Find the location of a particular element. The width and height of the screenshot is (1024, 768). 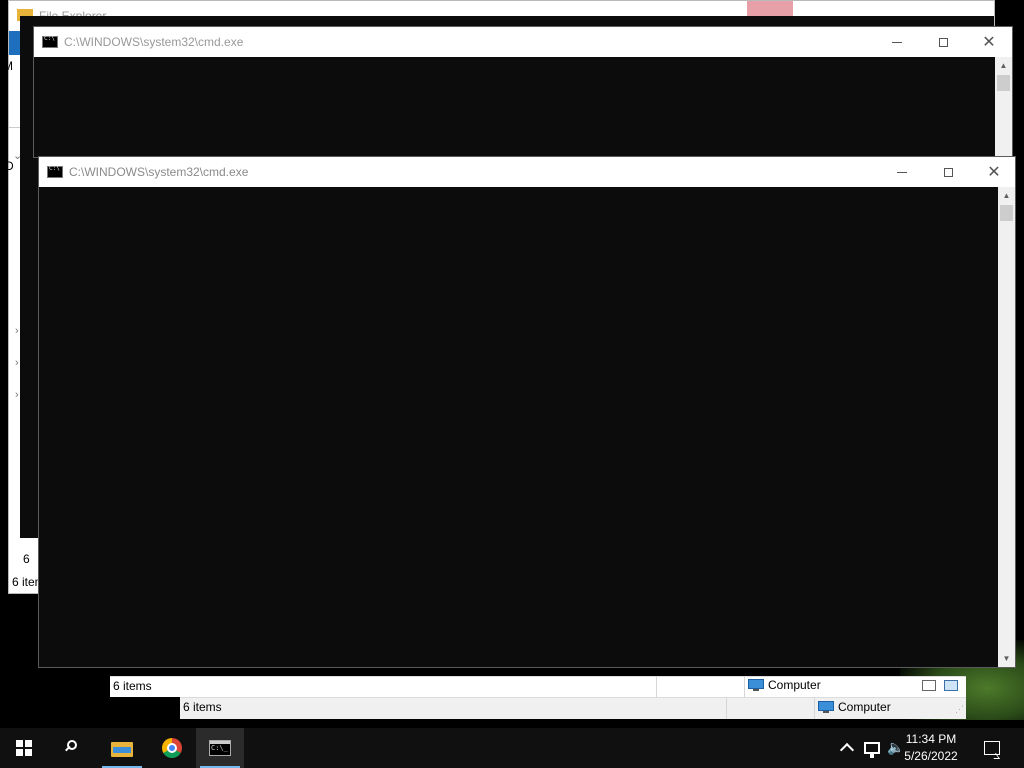

start-button is located at coordinates (24, 748).